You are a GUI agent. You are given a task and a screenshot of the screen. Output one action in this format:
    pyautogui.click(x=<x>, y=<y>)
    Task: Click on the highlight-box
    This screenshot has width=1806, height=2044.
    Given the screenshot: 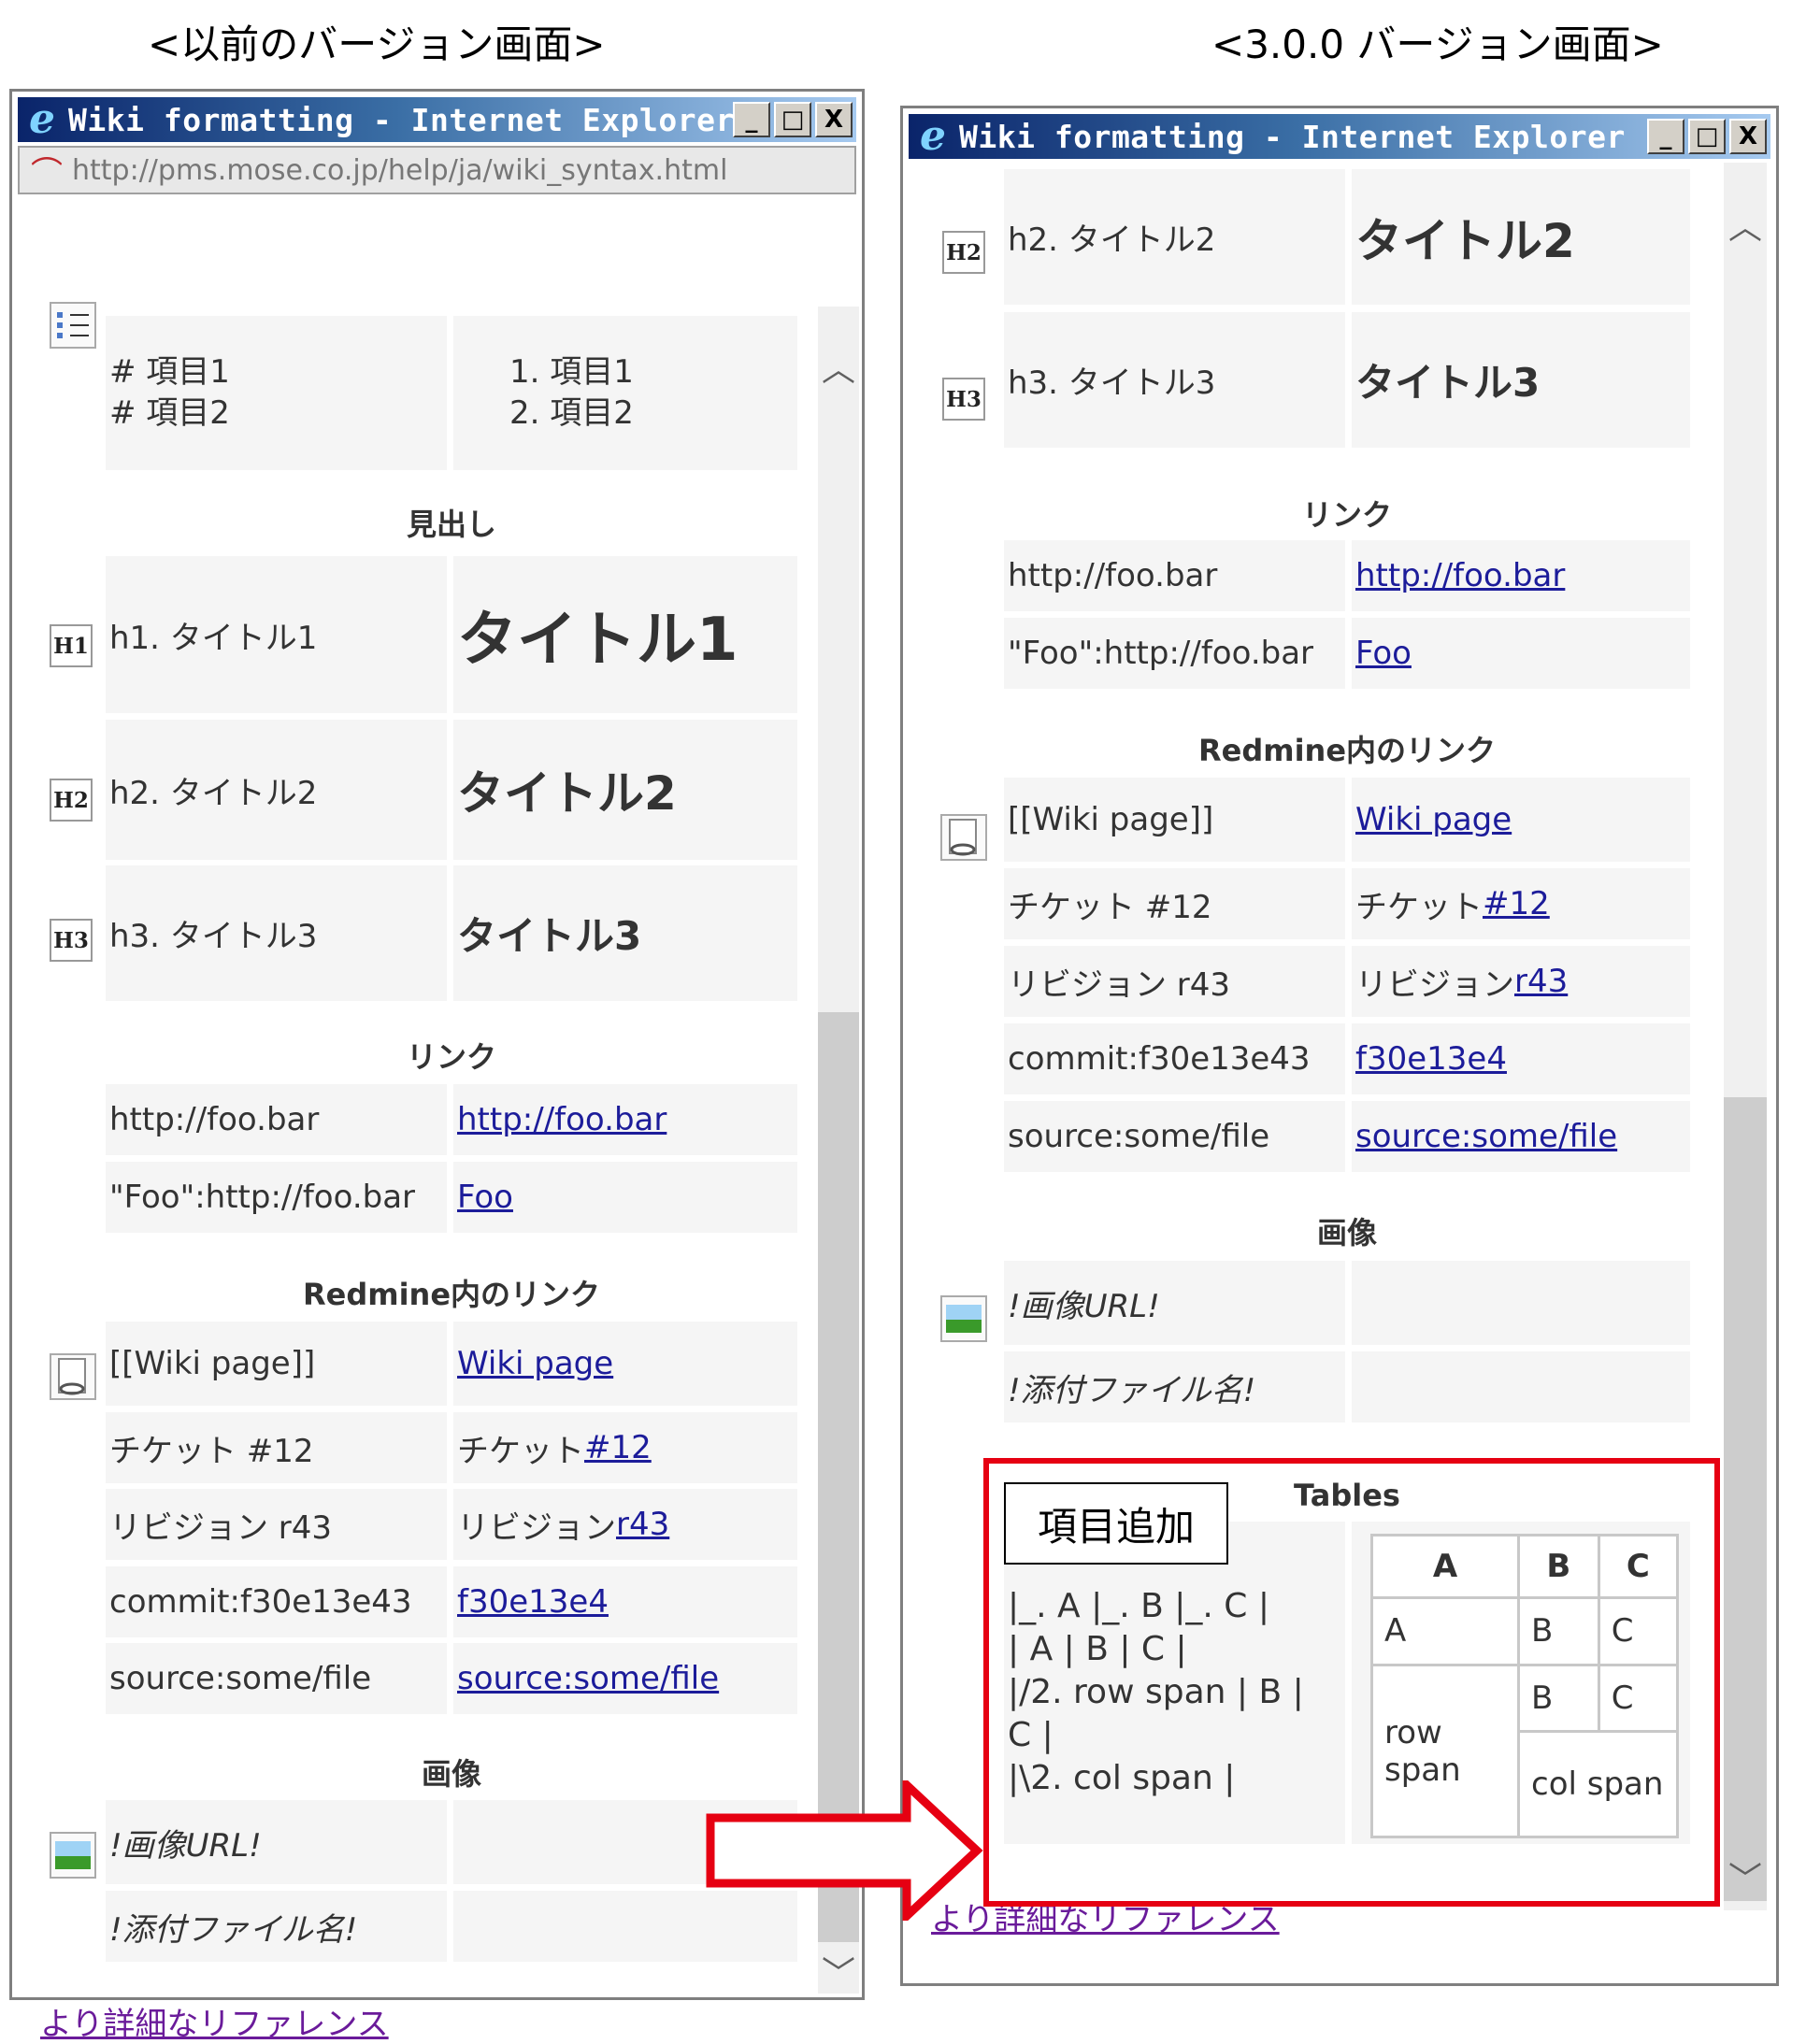 What is the action you would take?
    pyautogui.click(x=1351, y=1682)
    